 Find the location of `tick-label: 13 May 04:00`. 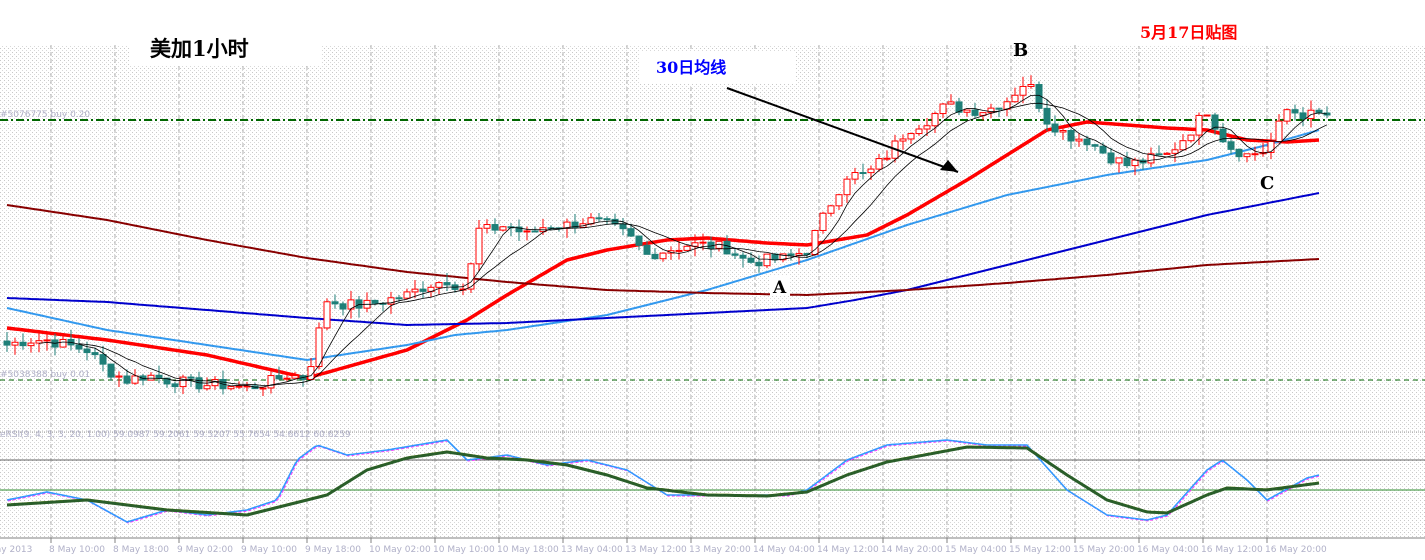

tick-label: 13 May 04:00 is located at coordinates (592, 550).